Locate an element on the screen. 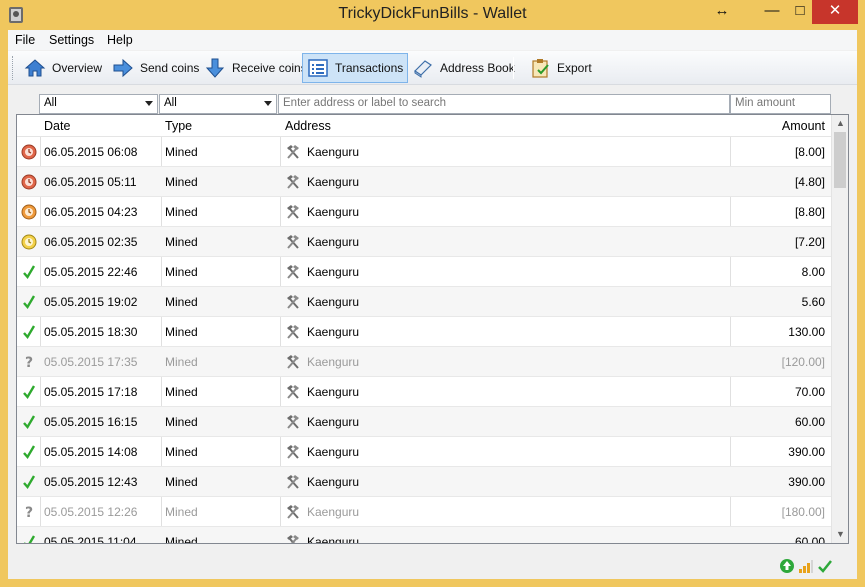 Image resolution: width=865 pixels, height=587 pixels. row-date: 06.05.2015 04:23 is located at coordinates (91, 212).